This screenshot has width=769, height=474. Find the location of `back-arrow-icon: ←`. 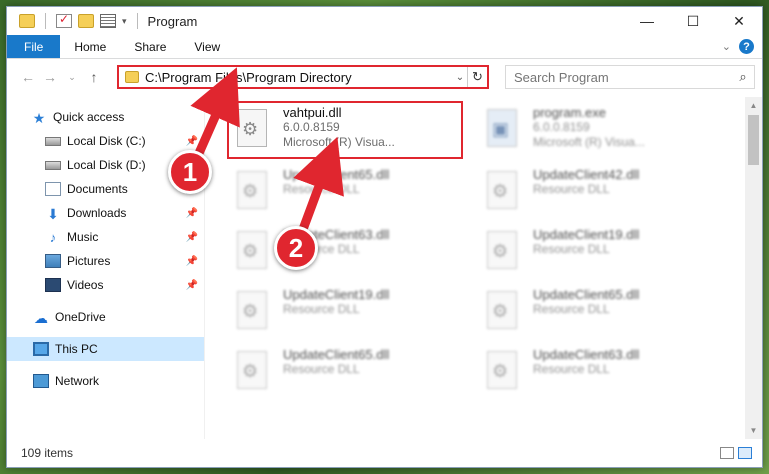

back-arrow-icon: ← is located at coordinates (28, 77).